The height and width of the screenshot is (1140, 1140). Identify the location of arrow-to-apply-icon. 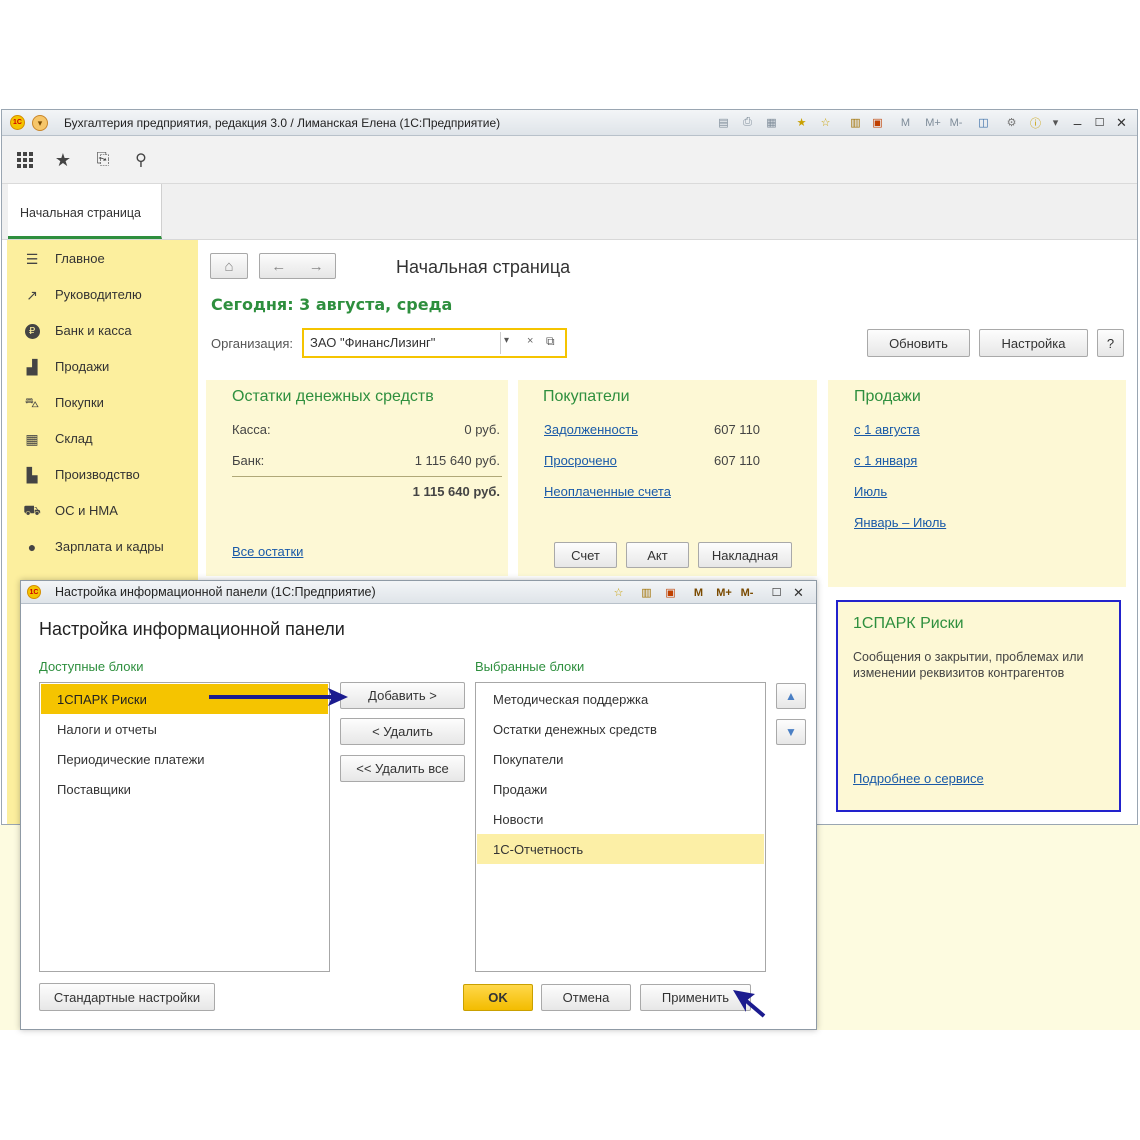
(749, 1004).